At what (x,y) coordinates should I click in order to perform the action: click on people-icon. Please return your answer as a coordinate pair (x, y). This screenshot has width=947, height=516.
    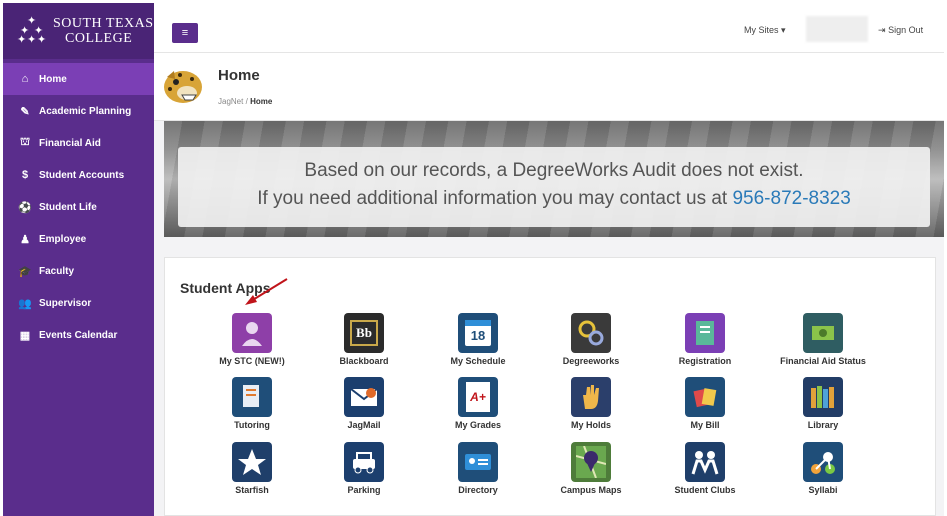
    Looking at the image, I should click on (705, 462).